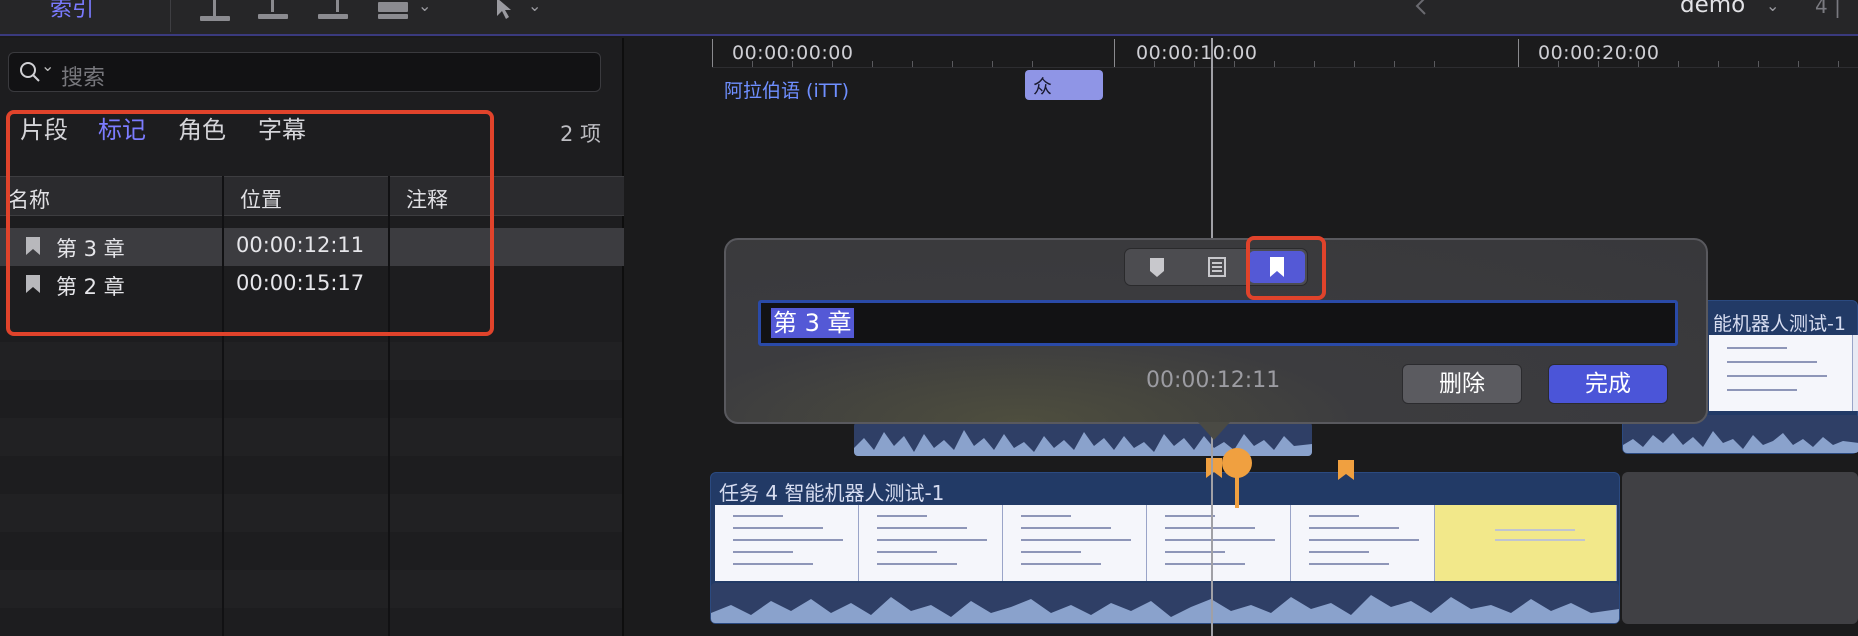 Image resolution: width=1858 pixels, height=636 pixels. I want to click on page-indicator: 4 |, so click(1828, 9).